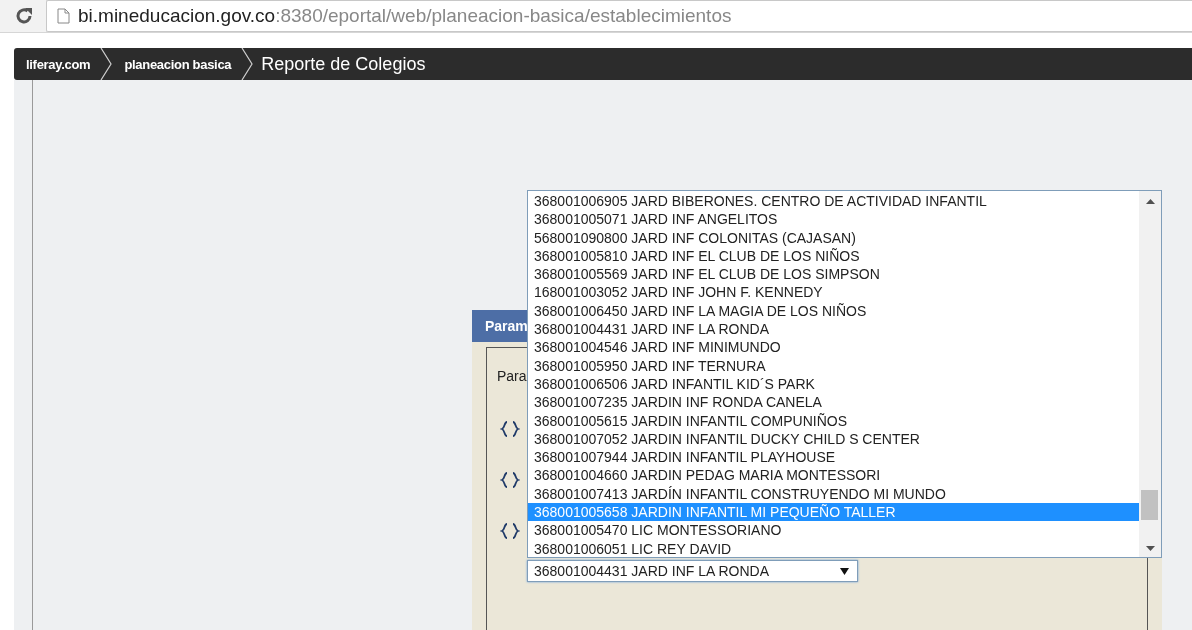 This screenshot has height=630, width=1192. What do you see at coordinates (63, 16) in the screenshot?
I see `page-icon` at bounding box center [63, 16].